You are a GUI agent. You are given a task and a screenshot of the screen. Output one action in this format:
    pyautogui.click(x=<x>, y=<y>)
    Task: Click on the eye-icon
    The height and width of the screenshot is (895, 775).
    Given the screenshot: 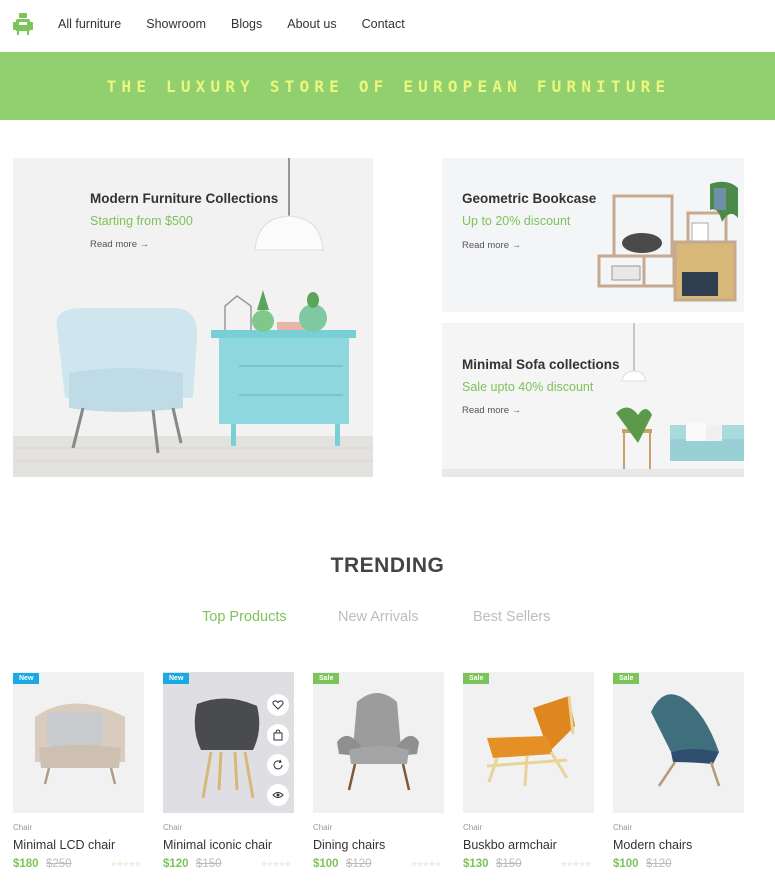 What is the action you would take?
    pyautogui.click(x=278, y=795)
    